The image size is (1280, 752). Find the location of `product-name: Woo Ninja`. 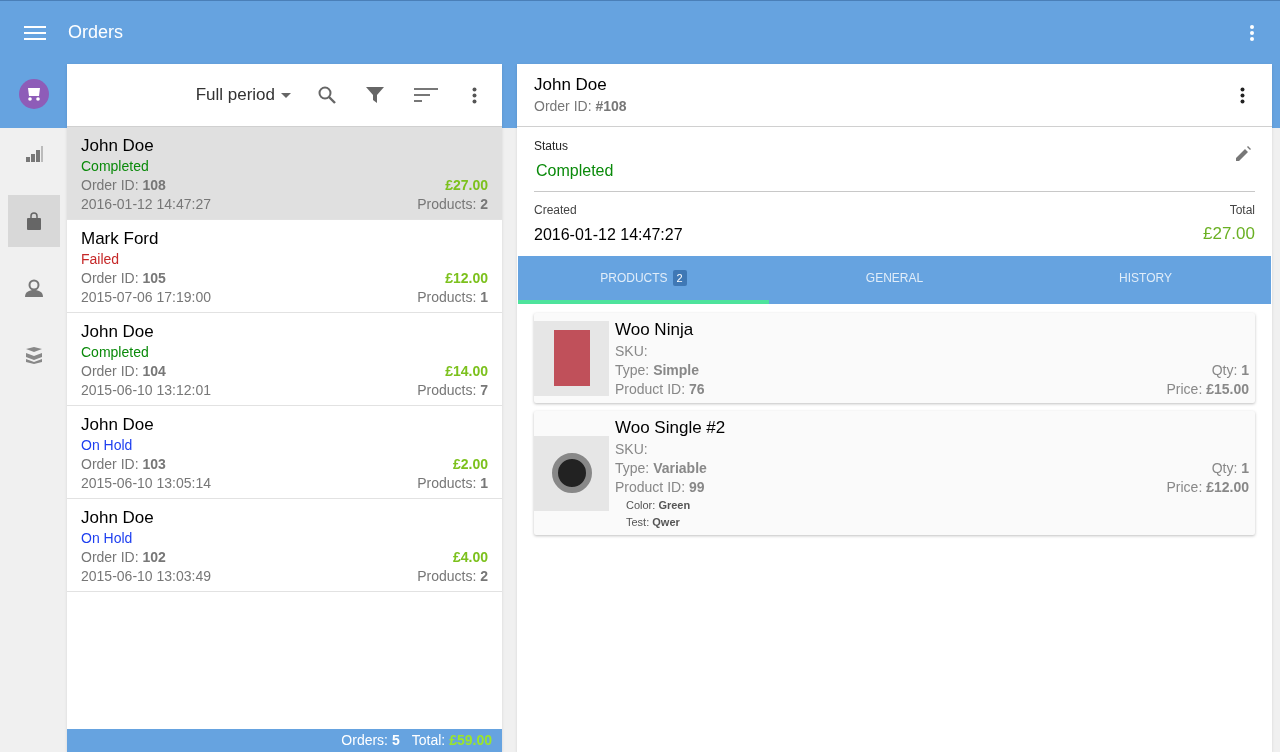

product-name: Woo Ninja is located at coordinates (655, 330).